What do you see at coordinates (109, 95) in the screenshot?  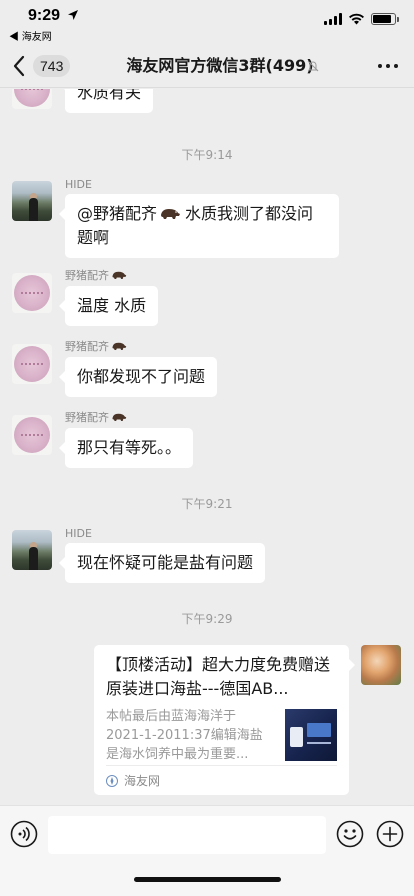 I see `message-text: 水质有关` at bounding box center [109, 95].